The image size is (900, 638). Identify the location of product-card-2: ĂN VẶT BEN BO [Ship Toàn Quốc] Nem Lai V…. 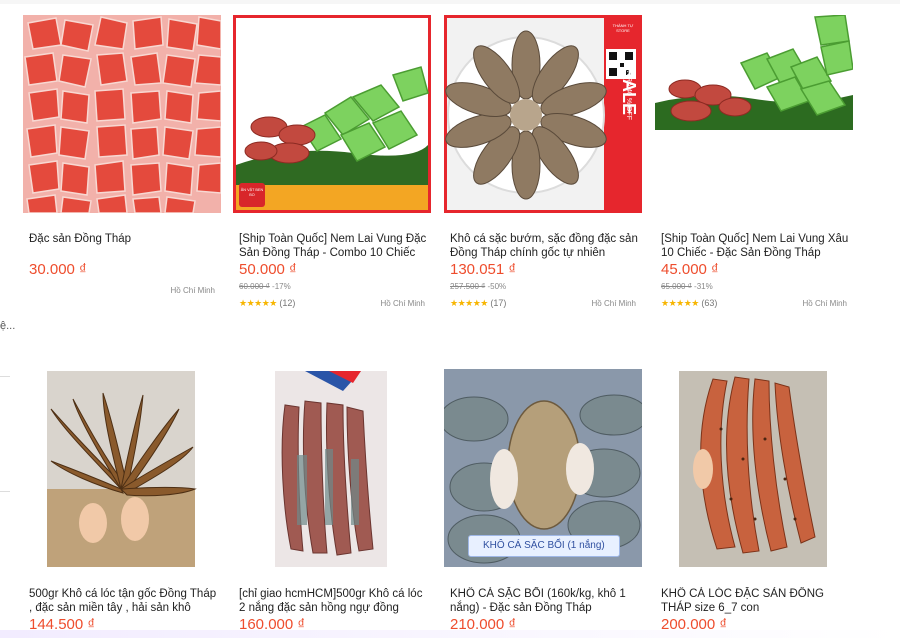
(332, 165).